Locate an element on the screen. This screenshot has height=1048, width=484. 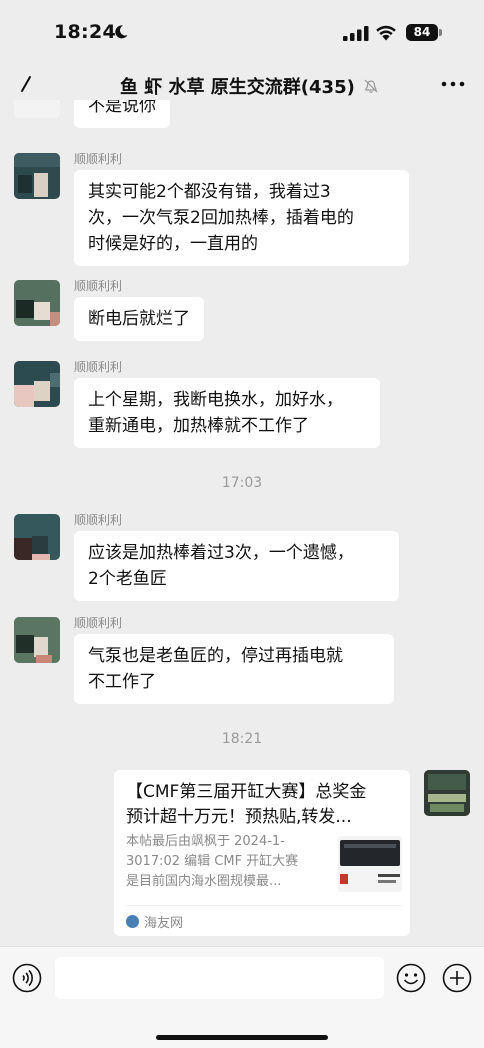
battery-level: 84 is located at coordinates (422, 32).